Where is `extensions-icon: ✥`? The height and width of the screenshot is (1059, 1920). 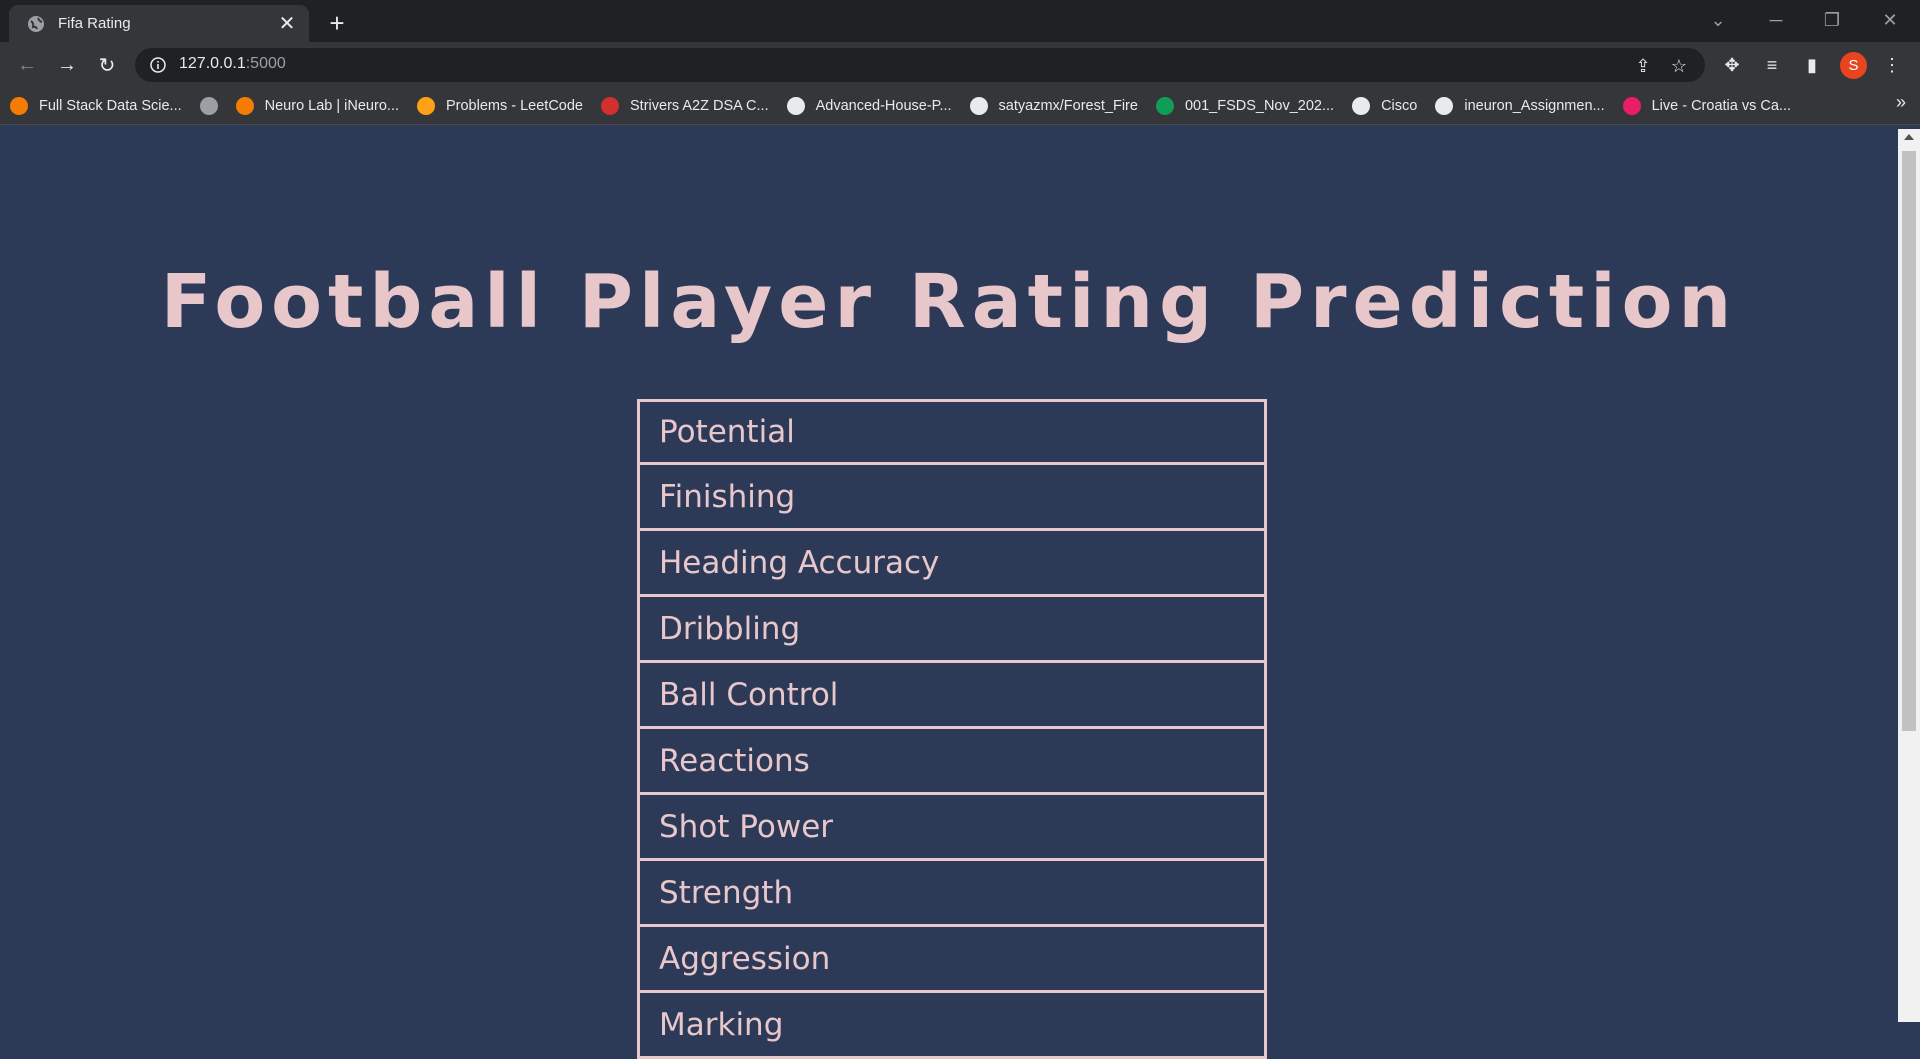
extensions-icon: ✥ is located at coordinates (1732, 65).